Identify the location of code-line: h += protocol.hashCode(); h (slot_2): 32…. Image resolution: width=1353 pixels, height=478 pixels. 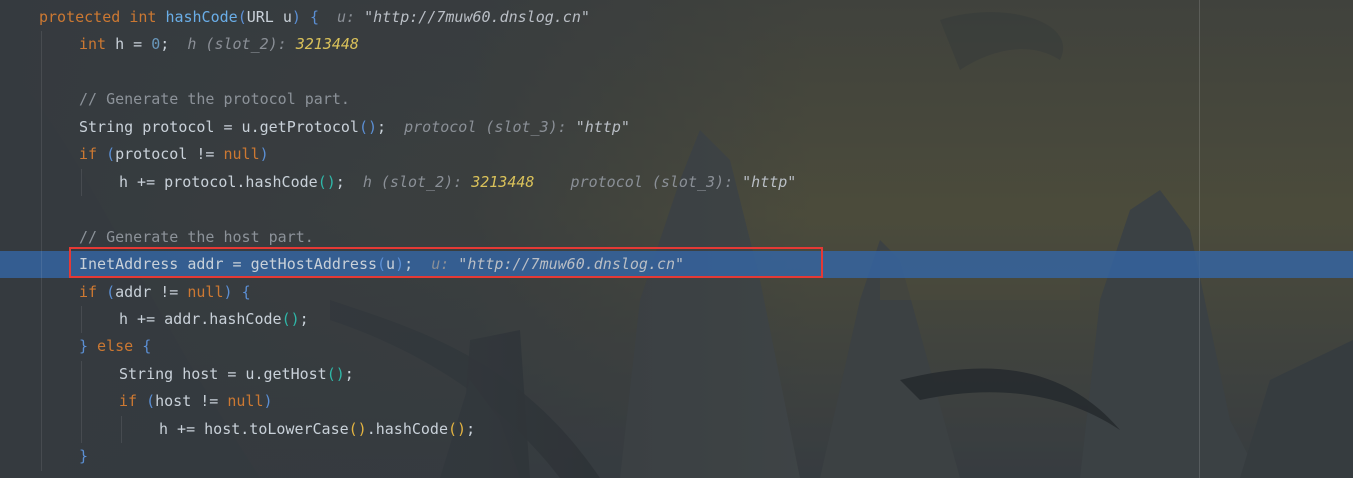
(676, 182).